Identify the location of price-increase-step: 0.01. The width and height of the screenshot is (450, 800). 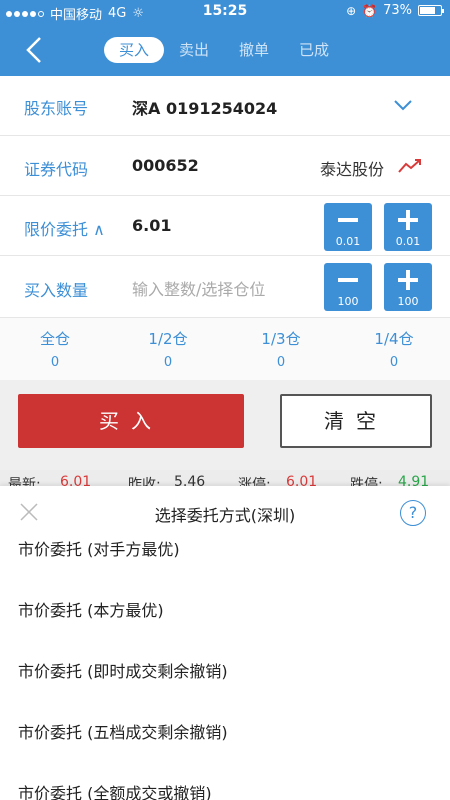
(408, 241).